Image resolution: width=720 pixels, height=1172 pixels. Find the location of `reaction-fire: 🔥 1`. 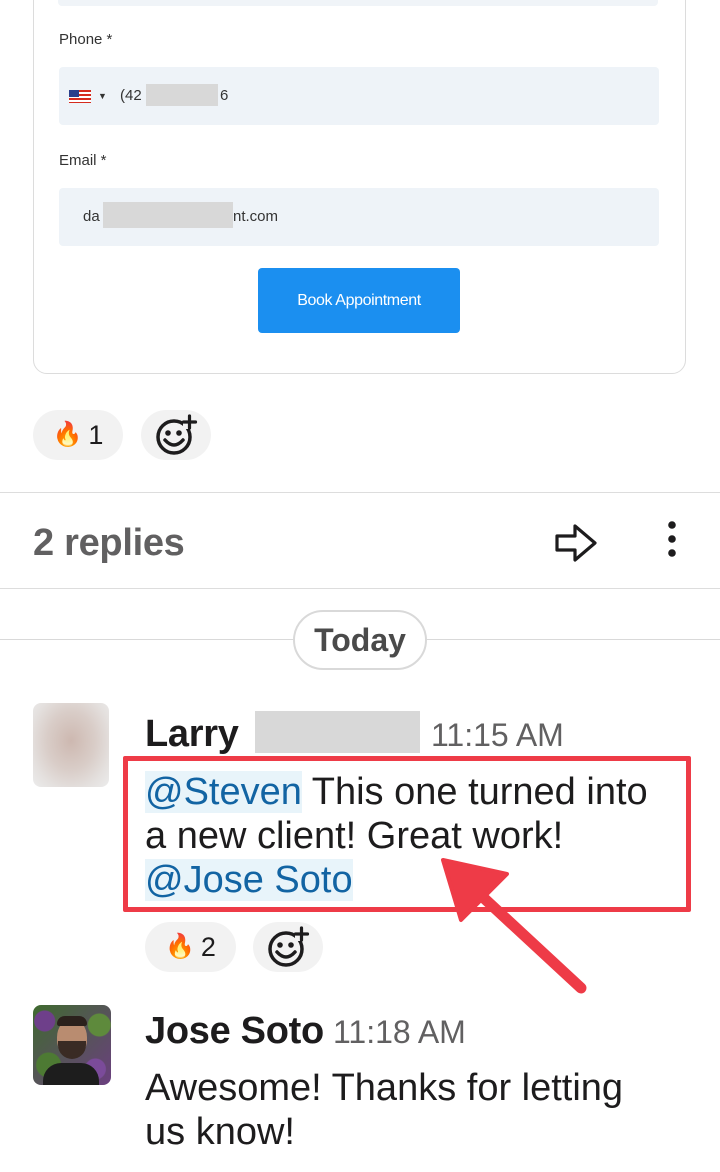

reaction-fire: 🔥 1 is located at coordinates (78, 435).